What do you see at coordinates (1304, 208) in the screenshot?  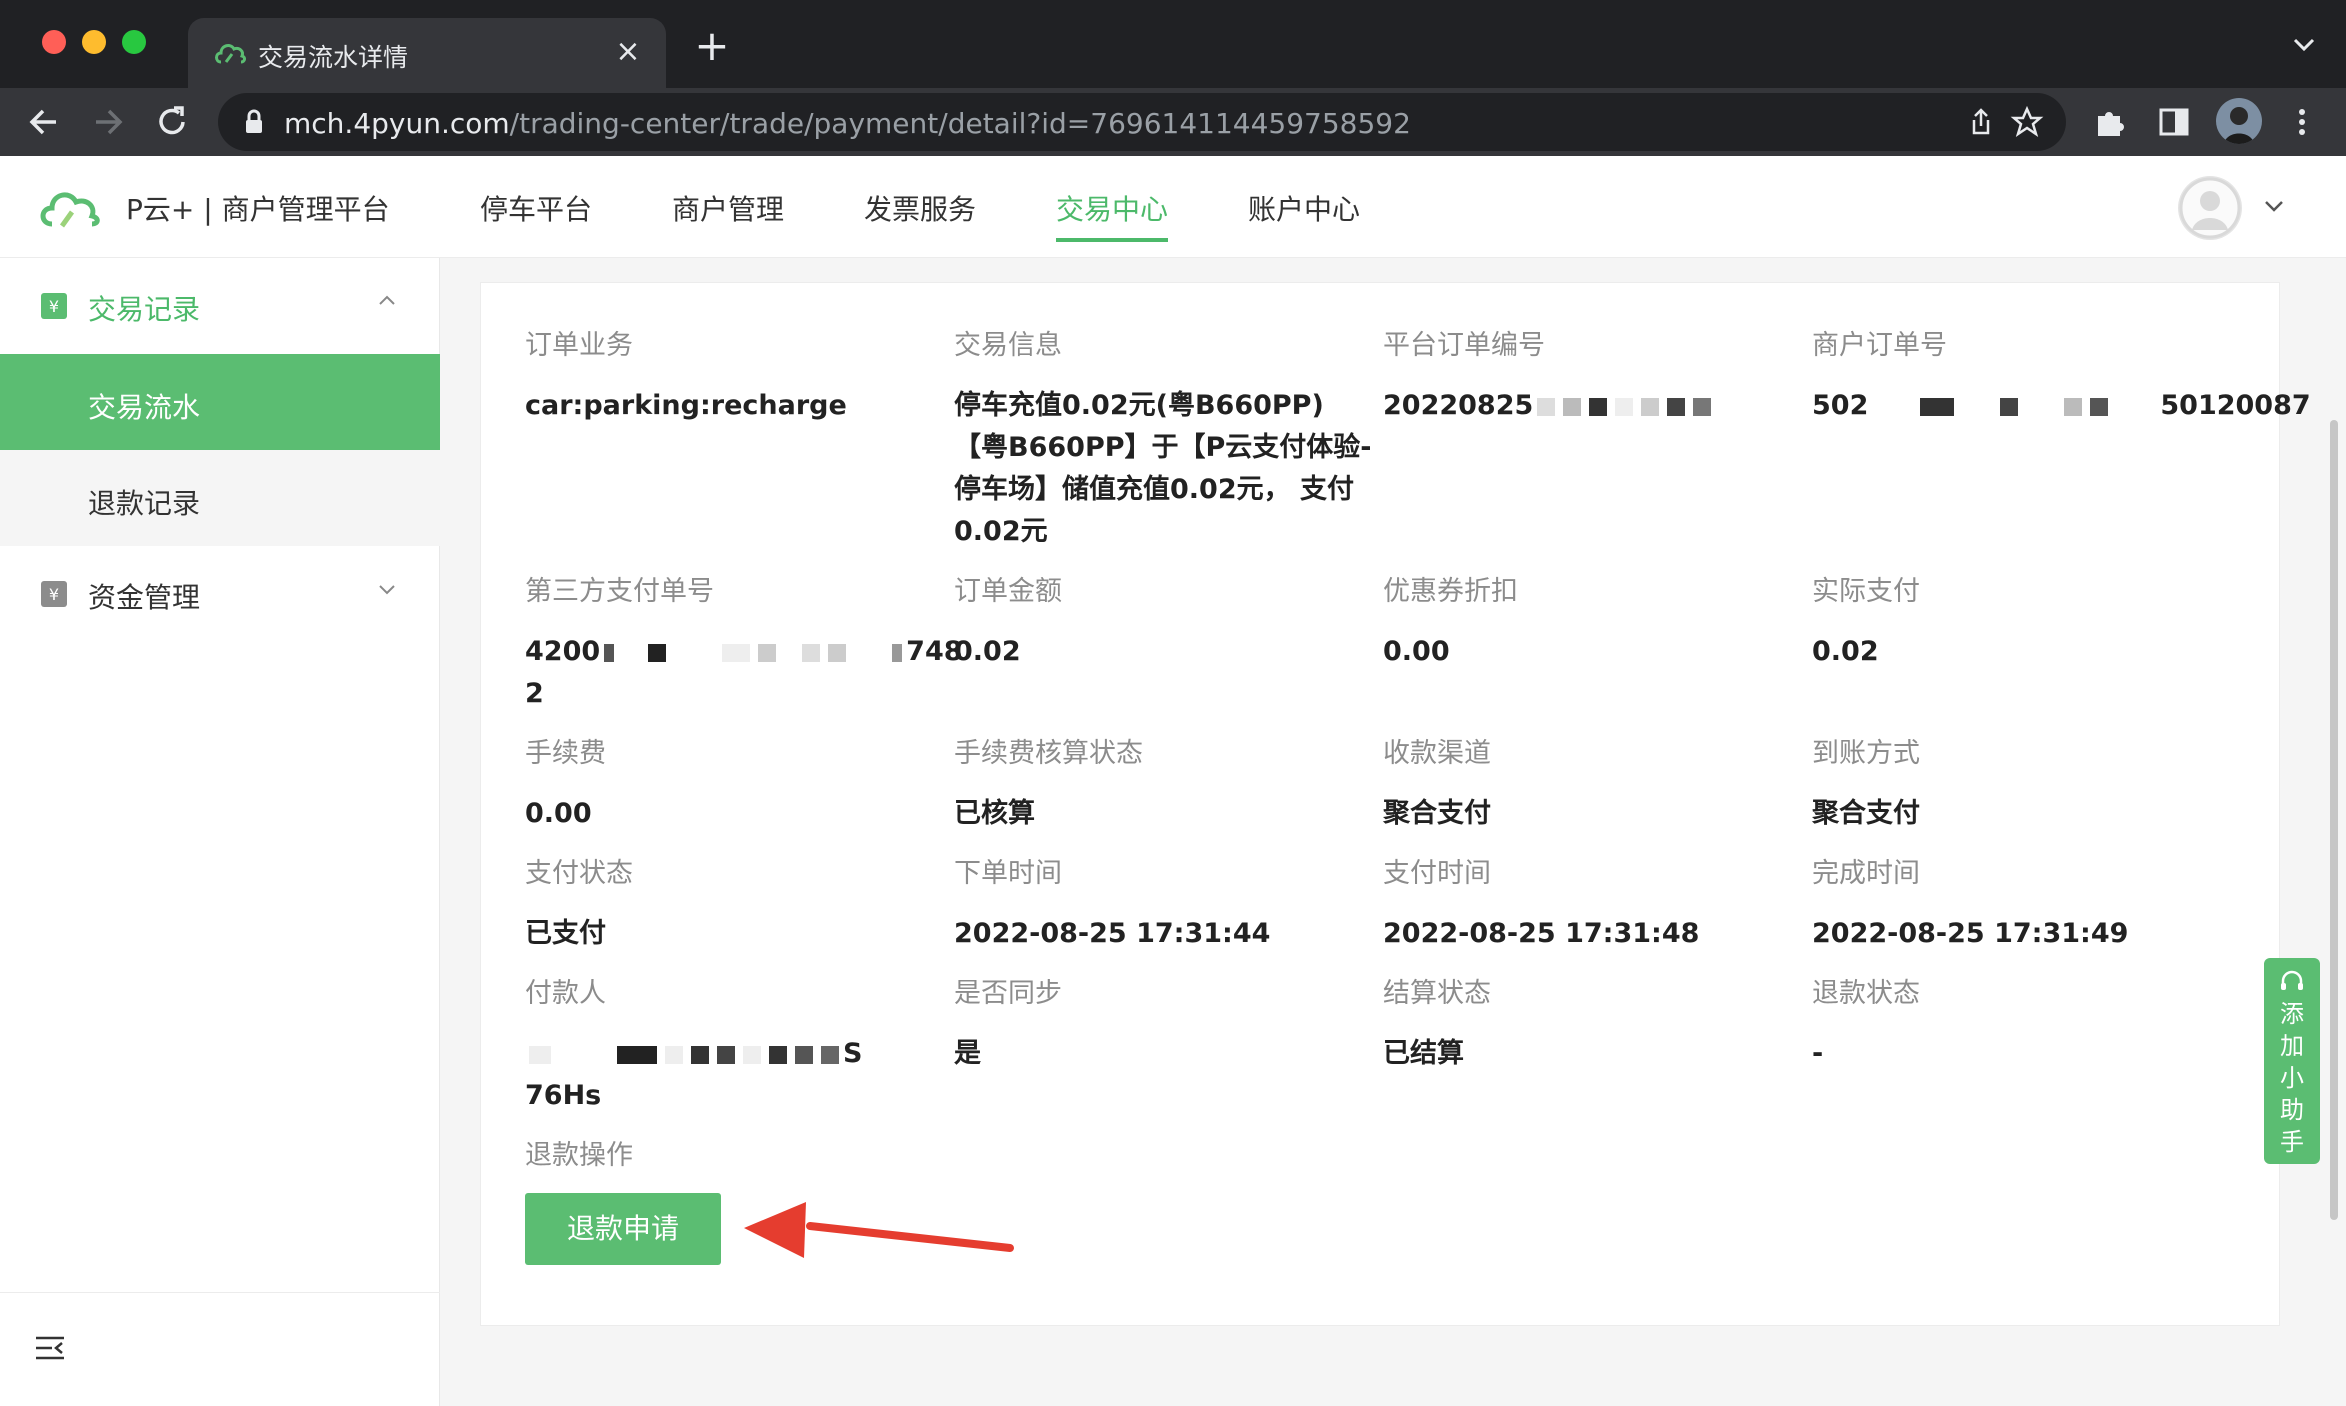 I see `nav-account: 账户中心` at bounding box center [1304, 208].